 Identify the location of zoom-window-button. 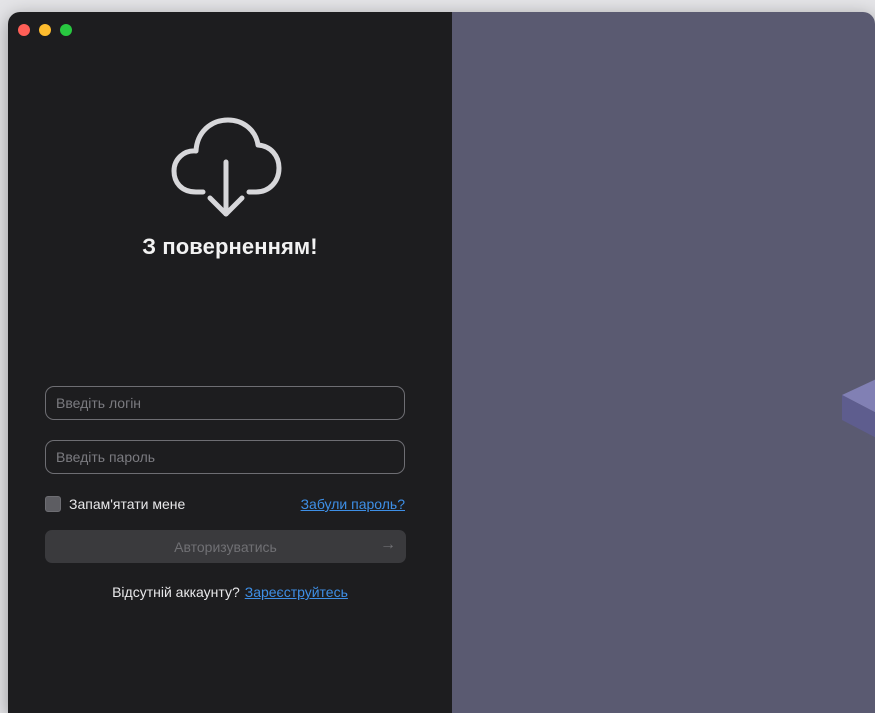
(66, 30).